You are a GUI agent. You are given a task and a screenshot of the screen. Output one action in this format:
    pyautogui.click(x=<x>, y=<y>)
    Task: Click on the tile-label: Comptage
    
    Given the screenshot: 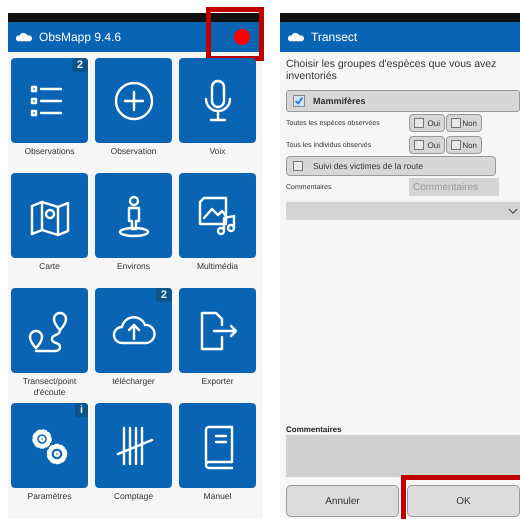 What is the action you would take?
    pyautogui.click(x=134, y=496)
    